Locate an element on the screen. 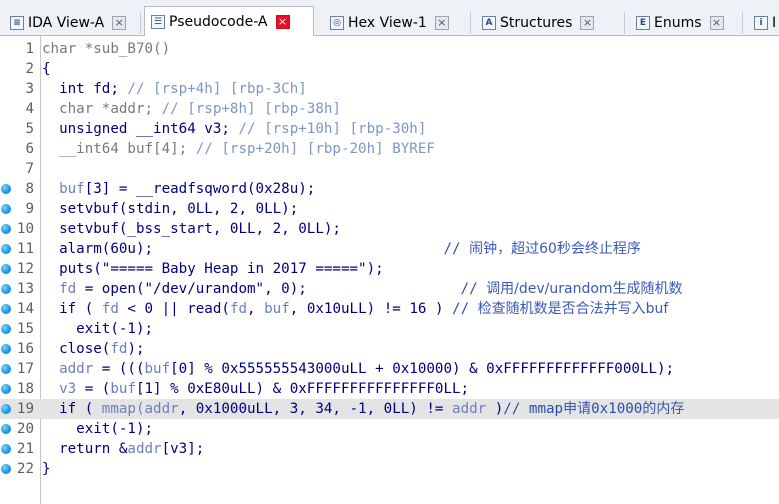 This screenshot has width=779, height=504. code-token: // [rsp+4h] [rbp-3Ch] is located at coordinates (216, 89).